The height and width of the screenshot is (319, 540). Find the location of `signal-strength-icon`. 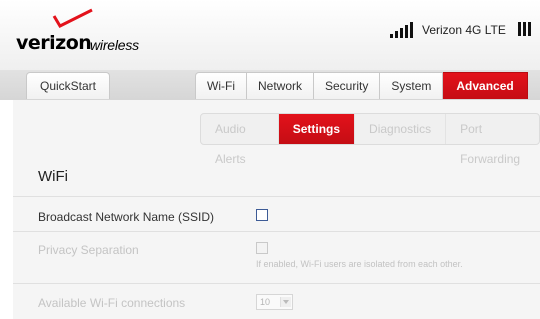

signal-strength-icon is located at coordinates (402, 30).